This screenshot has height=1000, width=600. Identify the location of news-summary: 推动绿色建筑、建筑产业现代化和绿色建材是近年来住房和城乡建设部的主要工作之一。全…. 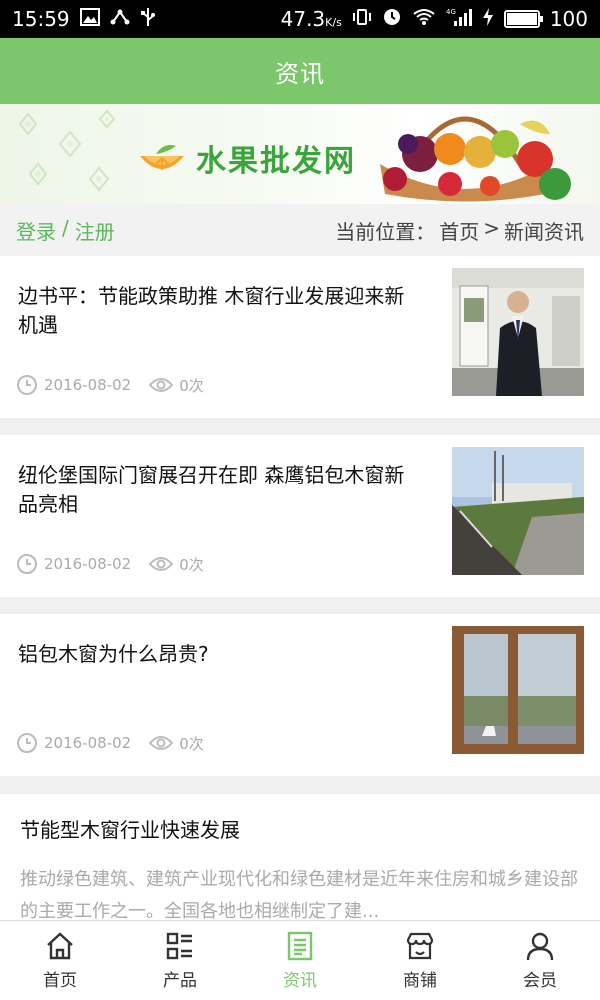
(299, 895).